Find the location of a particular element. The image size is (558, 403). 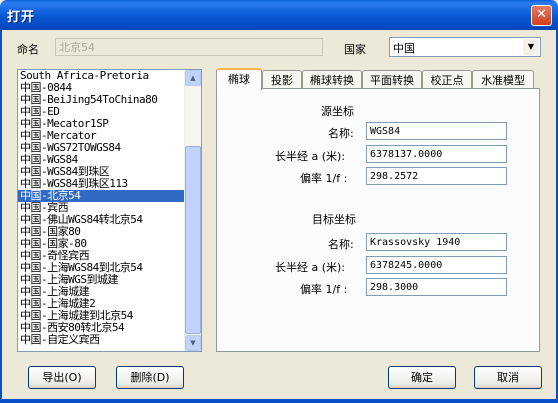

cancel-button: 取消 is located at coordinates (508, 377).